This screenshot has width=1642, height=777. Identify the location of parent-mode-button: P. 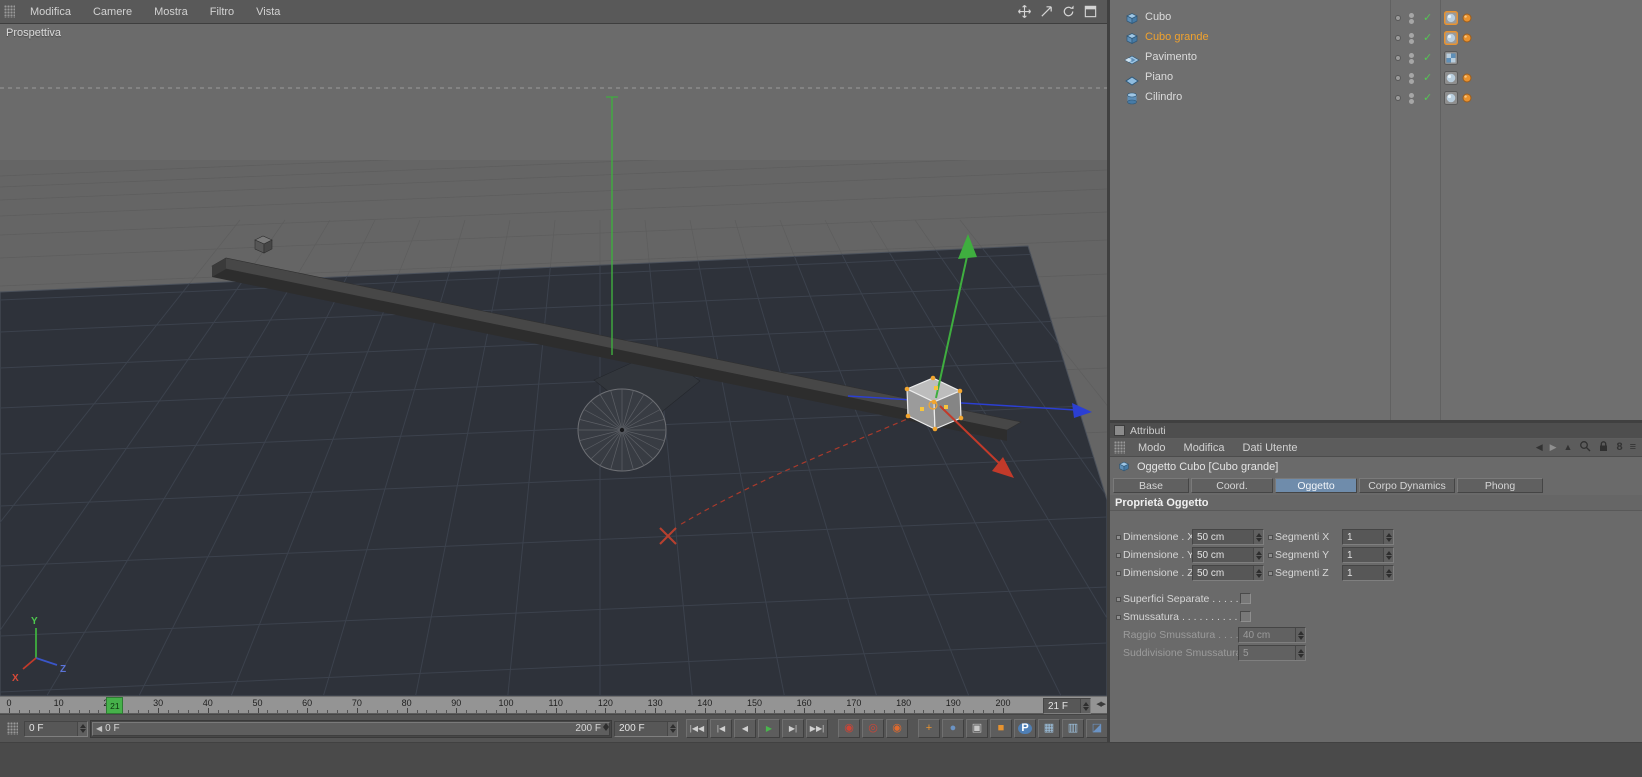
(1025, 728).